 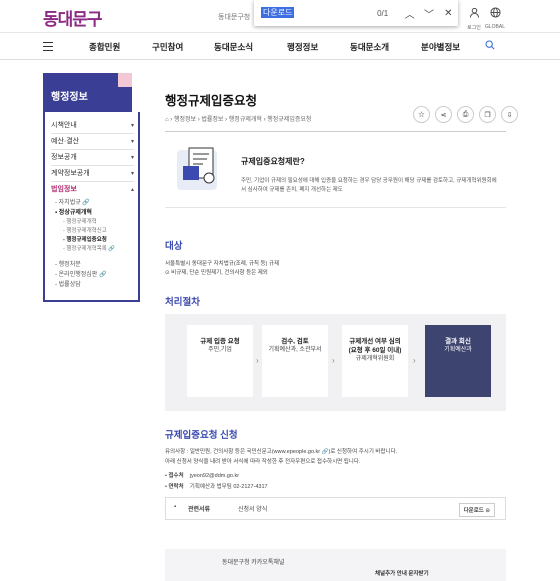 I want to click on page-tools: ☆ ⋖ ⎙ ❐ ⇩, so click(x=463, y=114).